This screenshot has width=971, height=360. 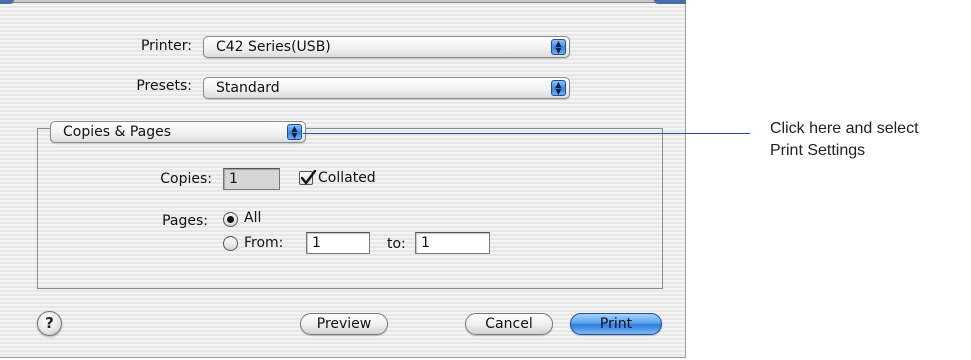 I want to click on presets-label: Presets:, so click(x=164, y=86).